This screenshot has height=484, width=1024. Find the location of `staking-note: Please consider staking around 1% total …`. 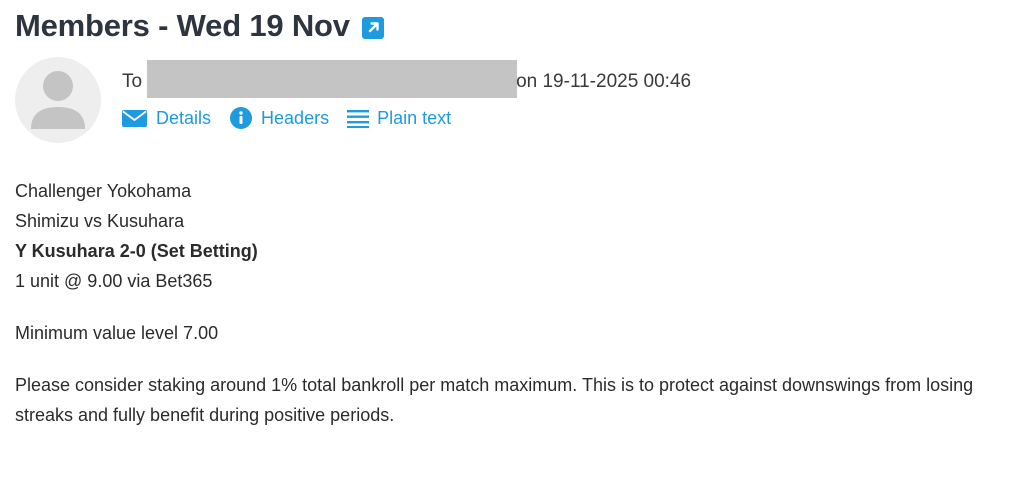

staking-note: Please consider staking around 1% total … is located at coordinates (494, 400).